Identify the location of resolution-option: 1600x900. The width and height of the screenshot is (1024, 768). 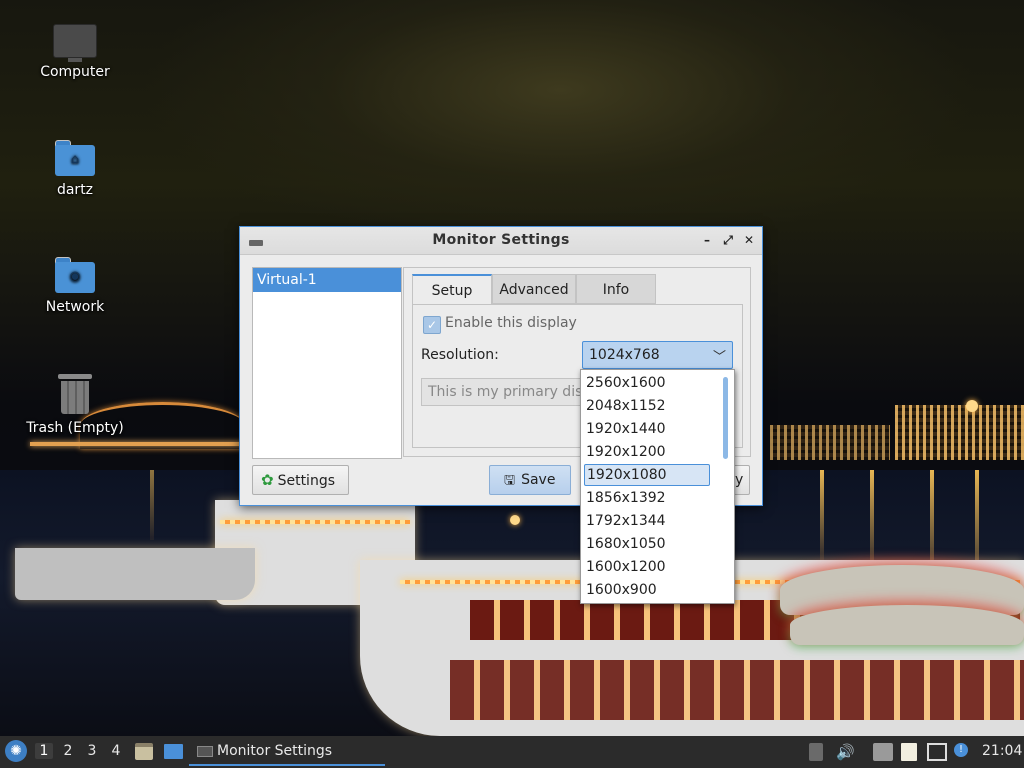
(647, 590).